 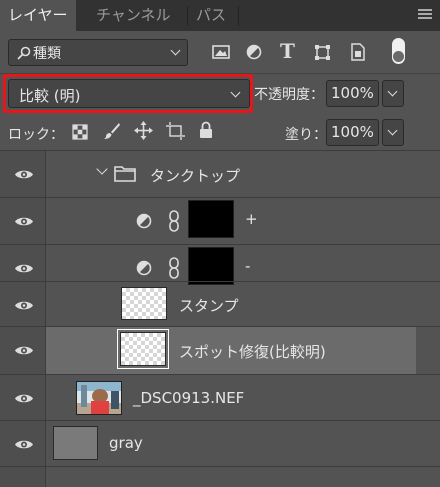 I want to click on lock-artboard-icon, so click(x=175, y=131).